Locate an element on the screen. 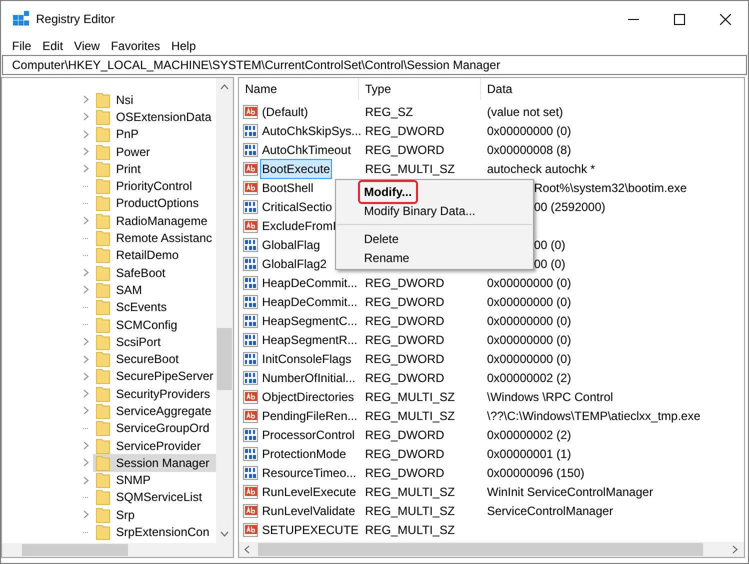 Image resolution: width=749 pixels, height=564 pixels. tree-item: ScEvents is located at coordinates (154, 307).